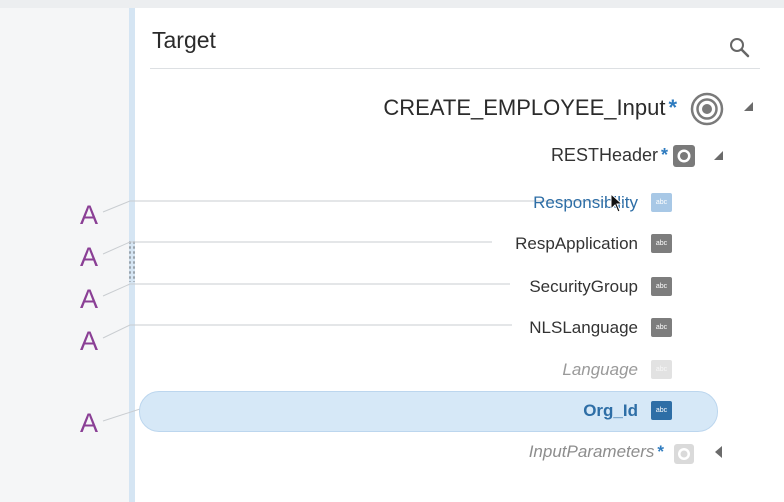 This screenshot has height=502, width=784. Describe the element at coordinates (718, 155) in the screenshot. I see `collapse-restheader-icon` at that location.